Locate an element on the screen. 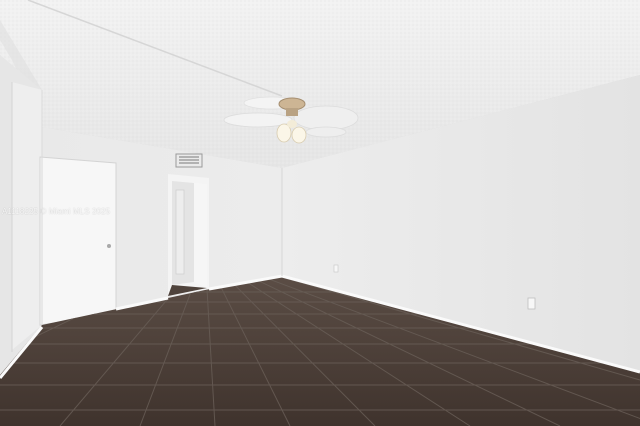  air-vent-icon is located at coordinates (189, 160).